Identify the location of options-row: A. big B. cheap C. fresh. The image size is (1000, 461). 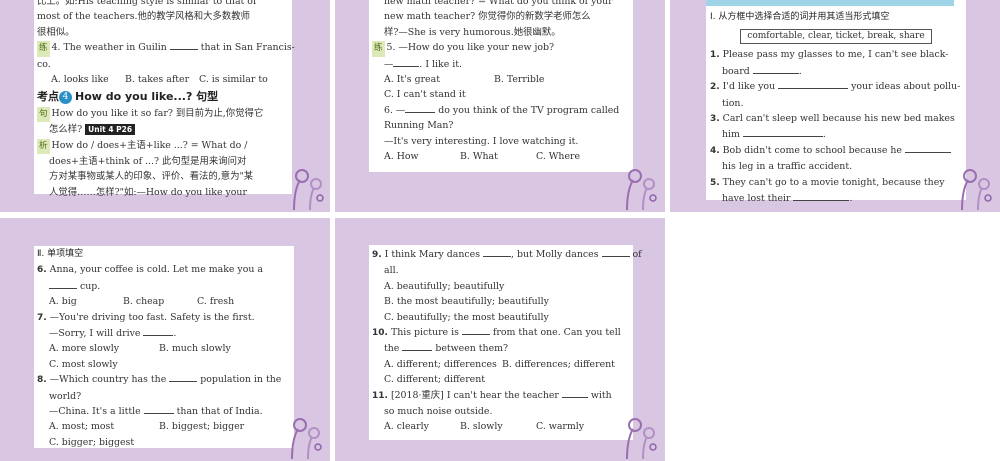
(164, 301).